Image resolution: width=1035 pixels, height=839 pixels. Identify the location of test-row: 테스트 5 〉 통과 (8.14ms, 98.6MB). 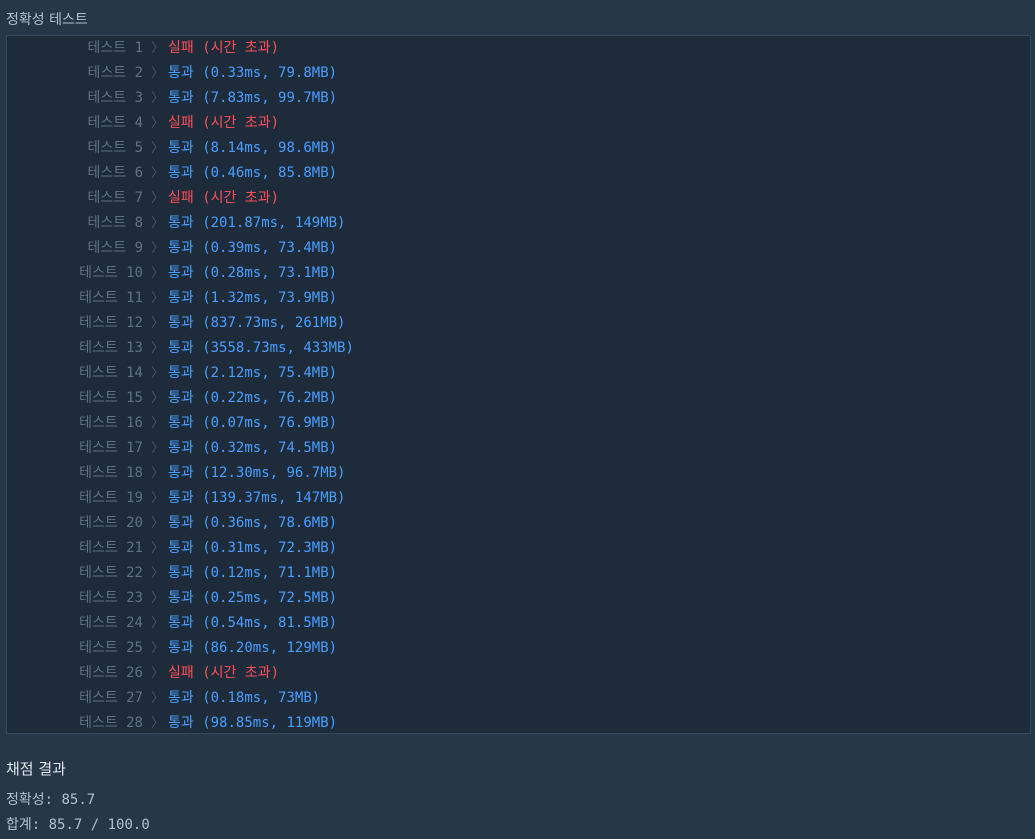
(518, 148).